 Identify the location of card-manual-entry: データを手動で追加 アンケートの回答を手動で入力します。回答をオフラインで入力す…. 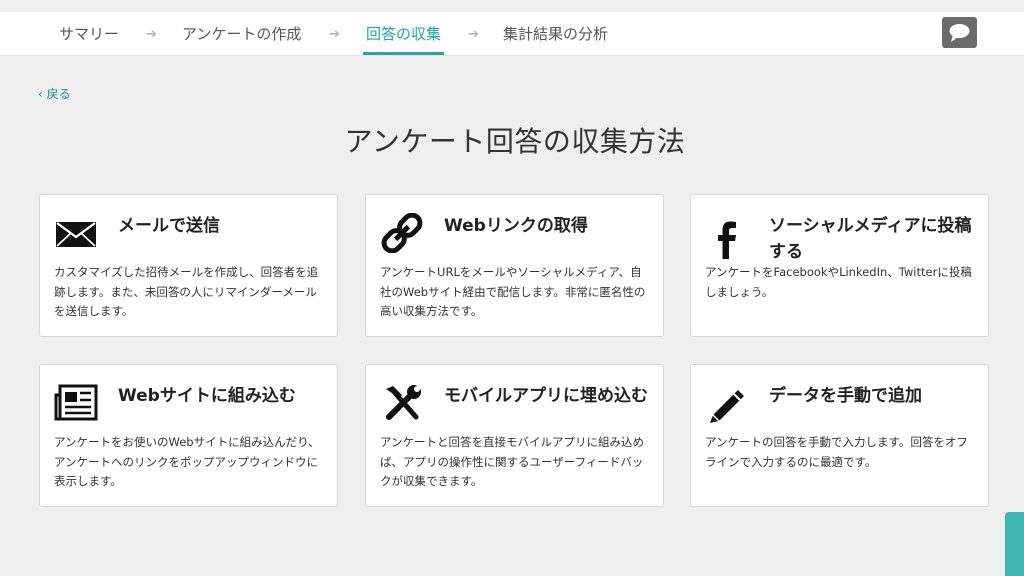
(839, 435).